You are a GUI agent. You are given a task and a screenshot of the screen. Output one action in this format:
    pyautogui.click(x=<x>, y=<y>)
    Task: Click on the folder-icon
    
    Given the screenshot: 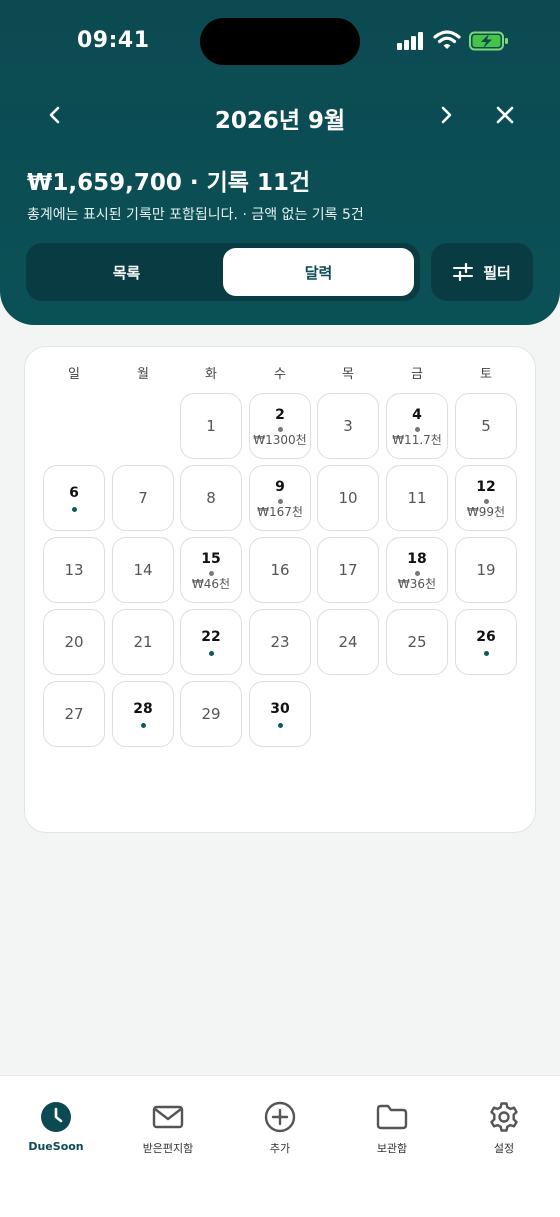 What is the action you would take?
    pyautogui.click(x=392, y=1117)
    